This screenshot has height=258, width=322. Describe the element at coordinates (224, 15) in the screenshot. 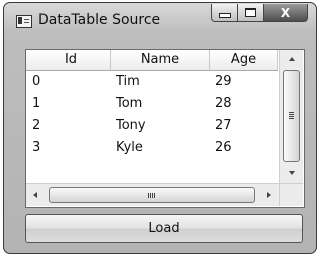

I see `minimize-icon` at that location.